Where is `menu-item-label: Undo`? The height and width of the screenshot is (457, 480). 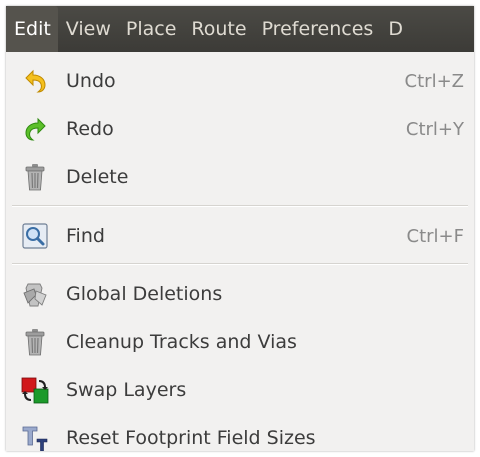 menu-item-label: Undo is located at coordinates (91, 81).